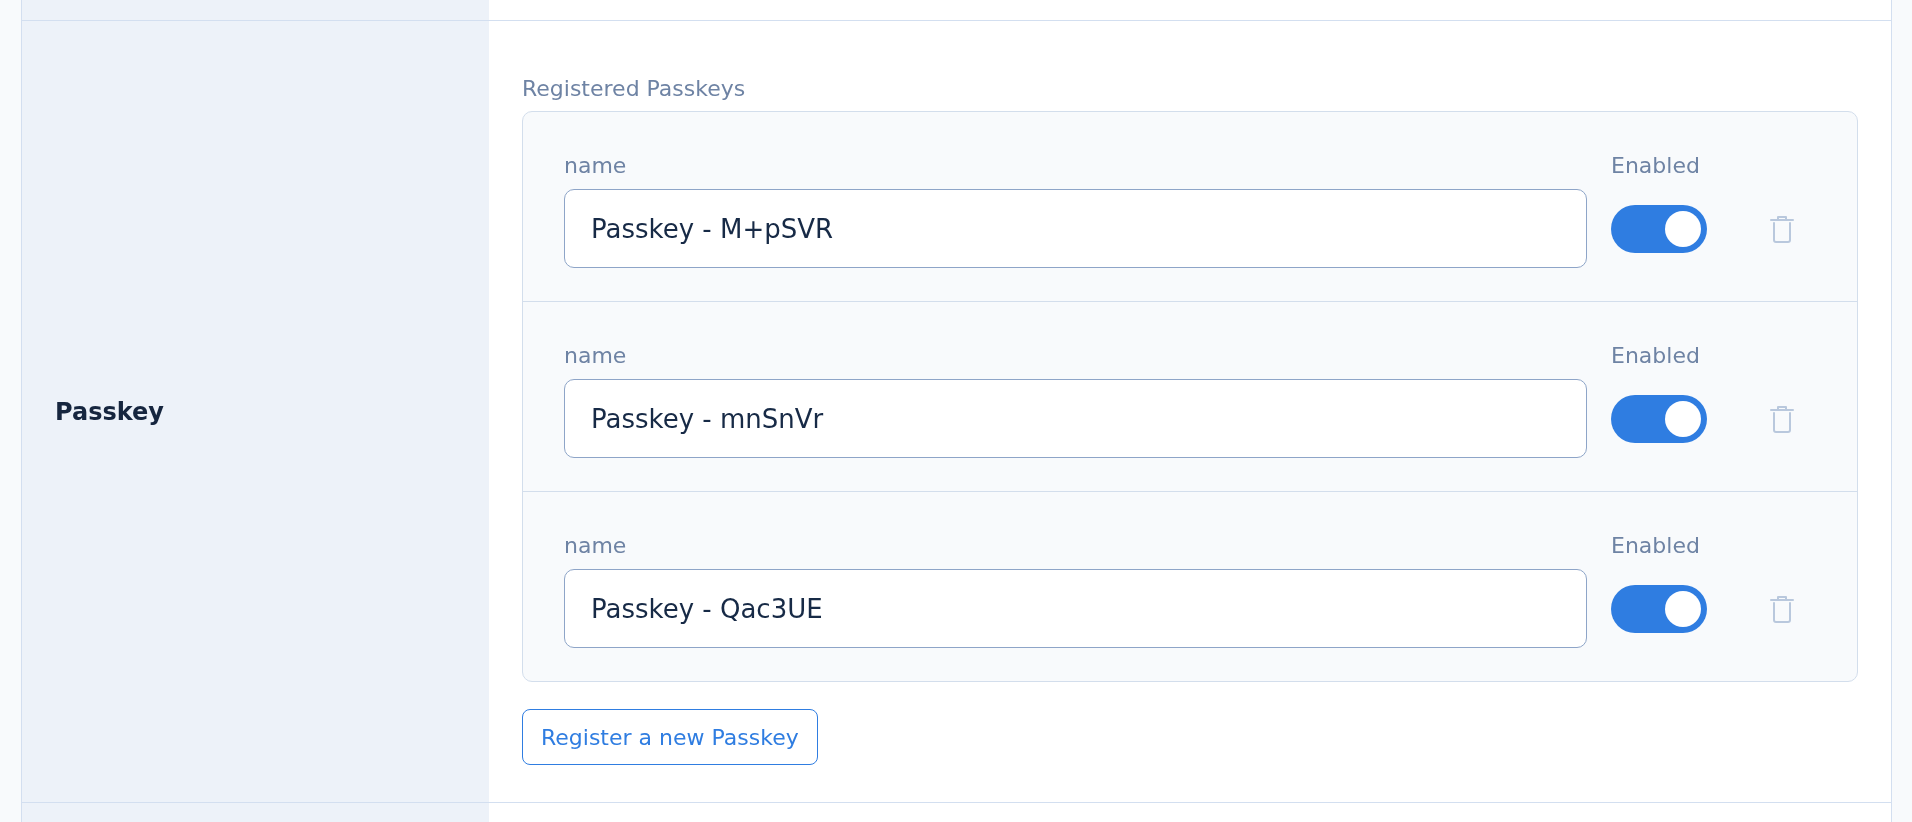 This screenshot has height=822, width=1912. Describe the element at coordinates (1075, 608) in the screenshot. I see `name-input: Passkey - Qac3UE` at that location.